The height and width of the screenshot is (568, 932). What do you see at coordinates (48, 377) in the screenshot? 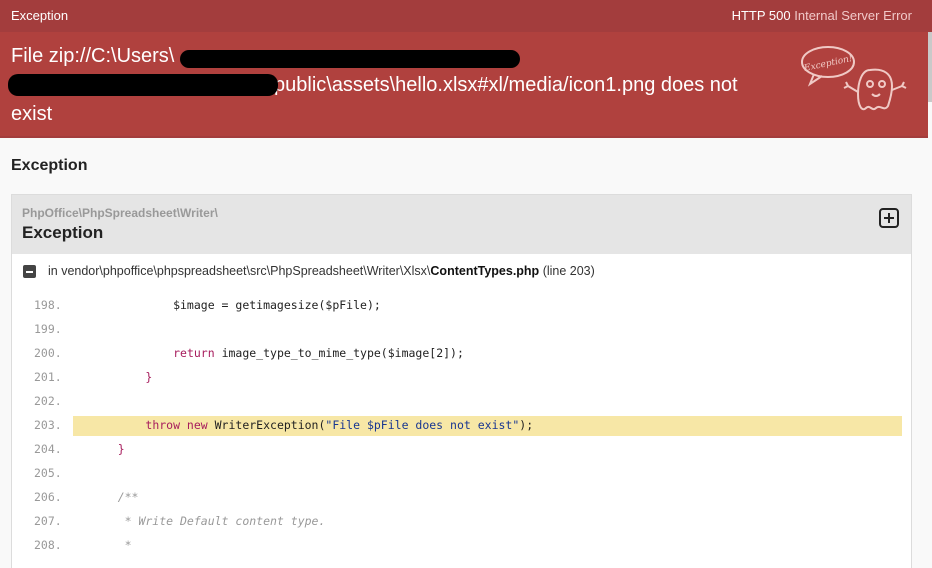
I see `line-number: 201.` at bounding box center [48, 377].